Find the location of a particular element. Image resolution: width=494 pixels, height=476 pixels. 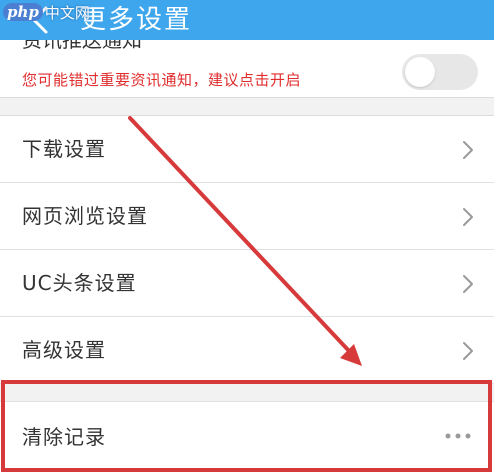

push-notify-toggle is located at coordinates (440, 72).